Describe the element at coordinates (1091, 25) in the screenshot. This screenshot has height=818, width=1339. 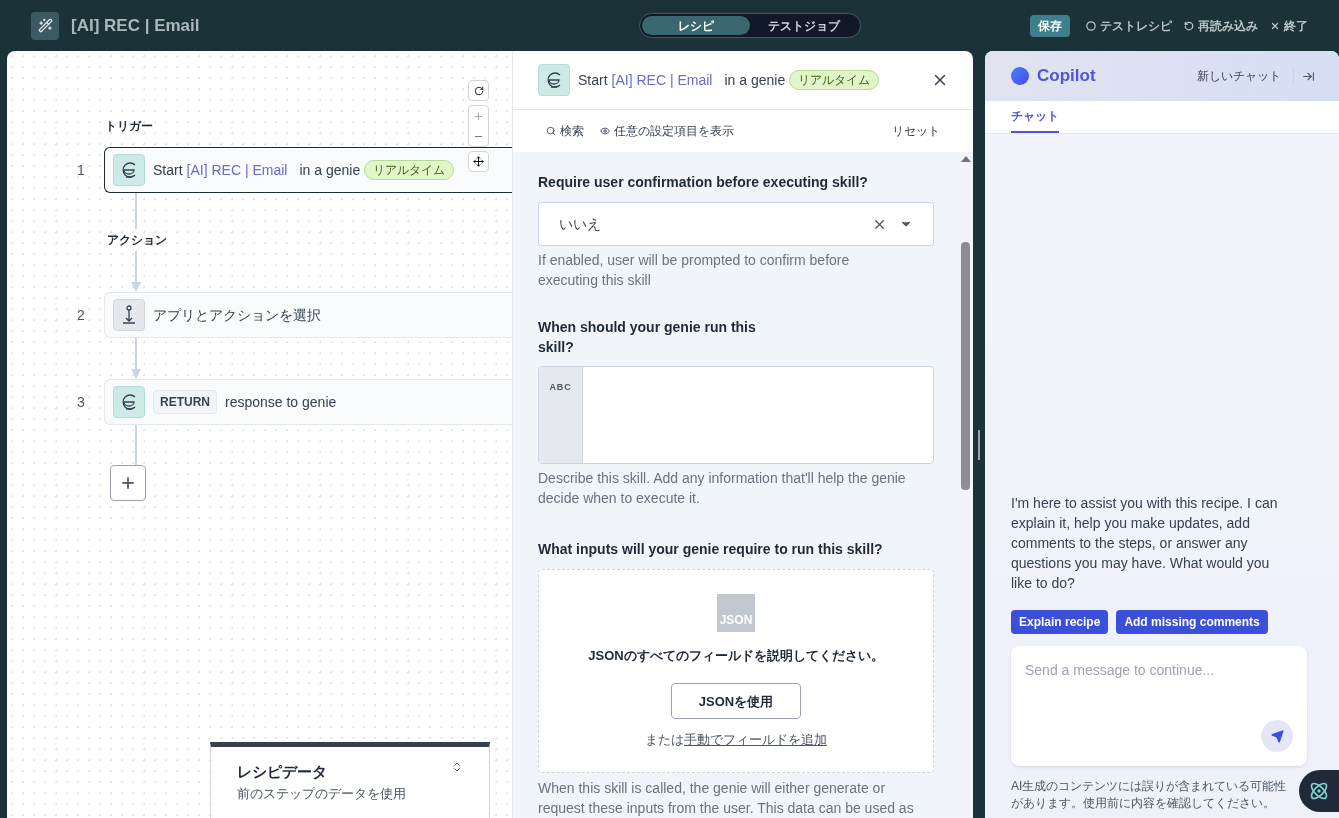
I see `circle-icon` at that location.